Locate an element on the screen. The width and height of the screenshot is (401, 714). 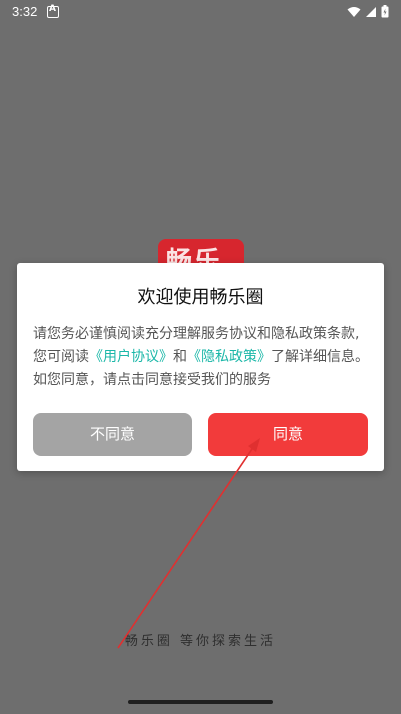
splash-slogan: 畅乐圈 等你探索生活 is located at coordinates (200, 641).